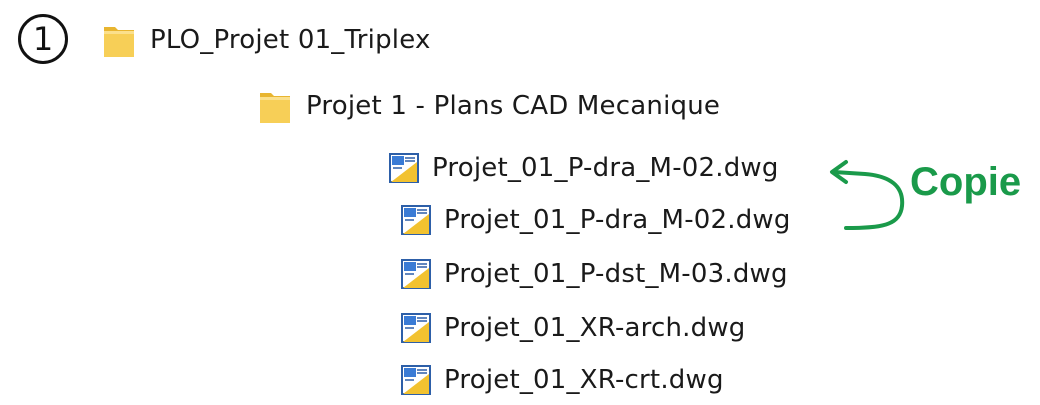 This screenshot has width=1040, height=405. I want to click on tree-item-sub-folder: Projet 1 - Plans CAD Mecanique, so click(489, 106).